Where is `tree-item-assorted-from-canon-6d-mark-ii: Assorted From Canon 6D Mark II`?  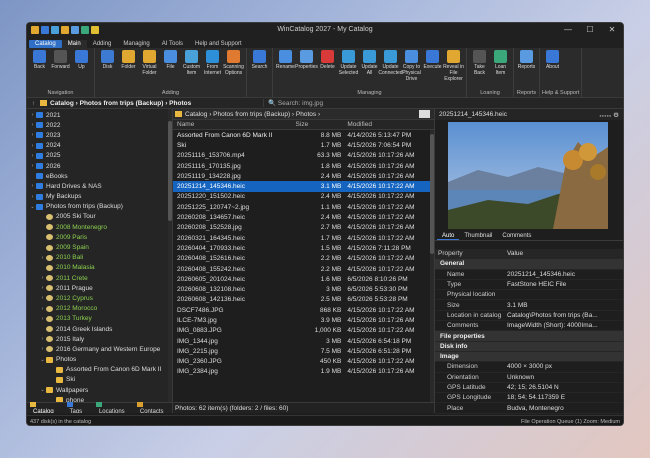
tree-item-assorted-from-canon-6d-mark-ii: Assorted From Canon 6D Mark II is located at coordinates (99, 370).